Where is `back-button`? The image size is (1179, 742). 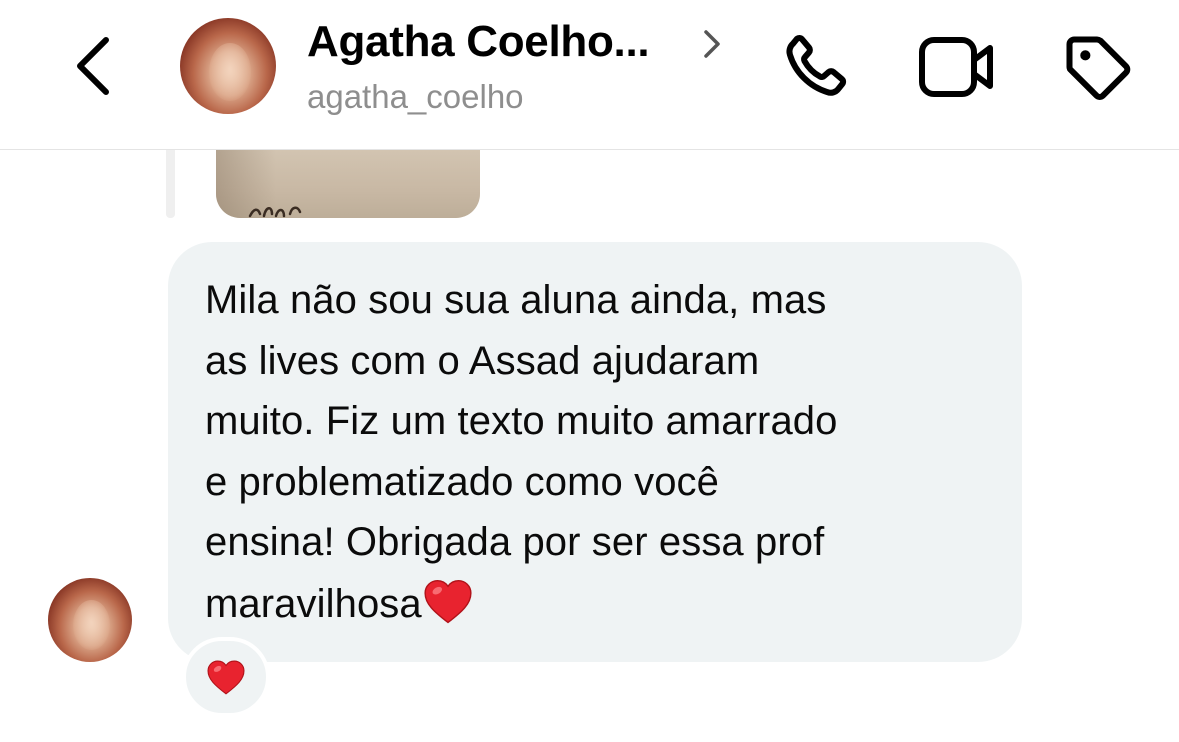 back-button is located at coordinates (96, 66).